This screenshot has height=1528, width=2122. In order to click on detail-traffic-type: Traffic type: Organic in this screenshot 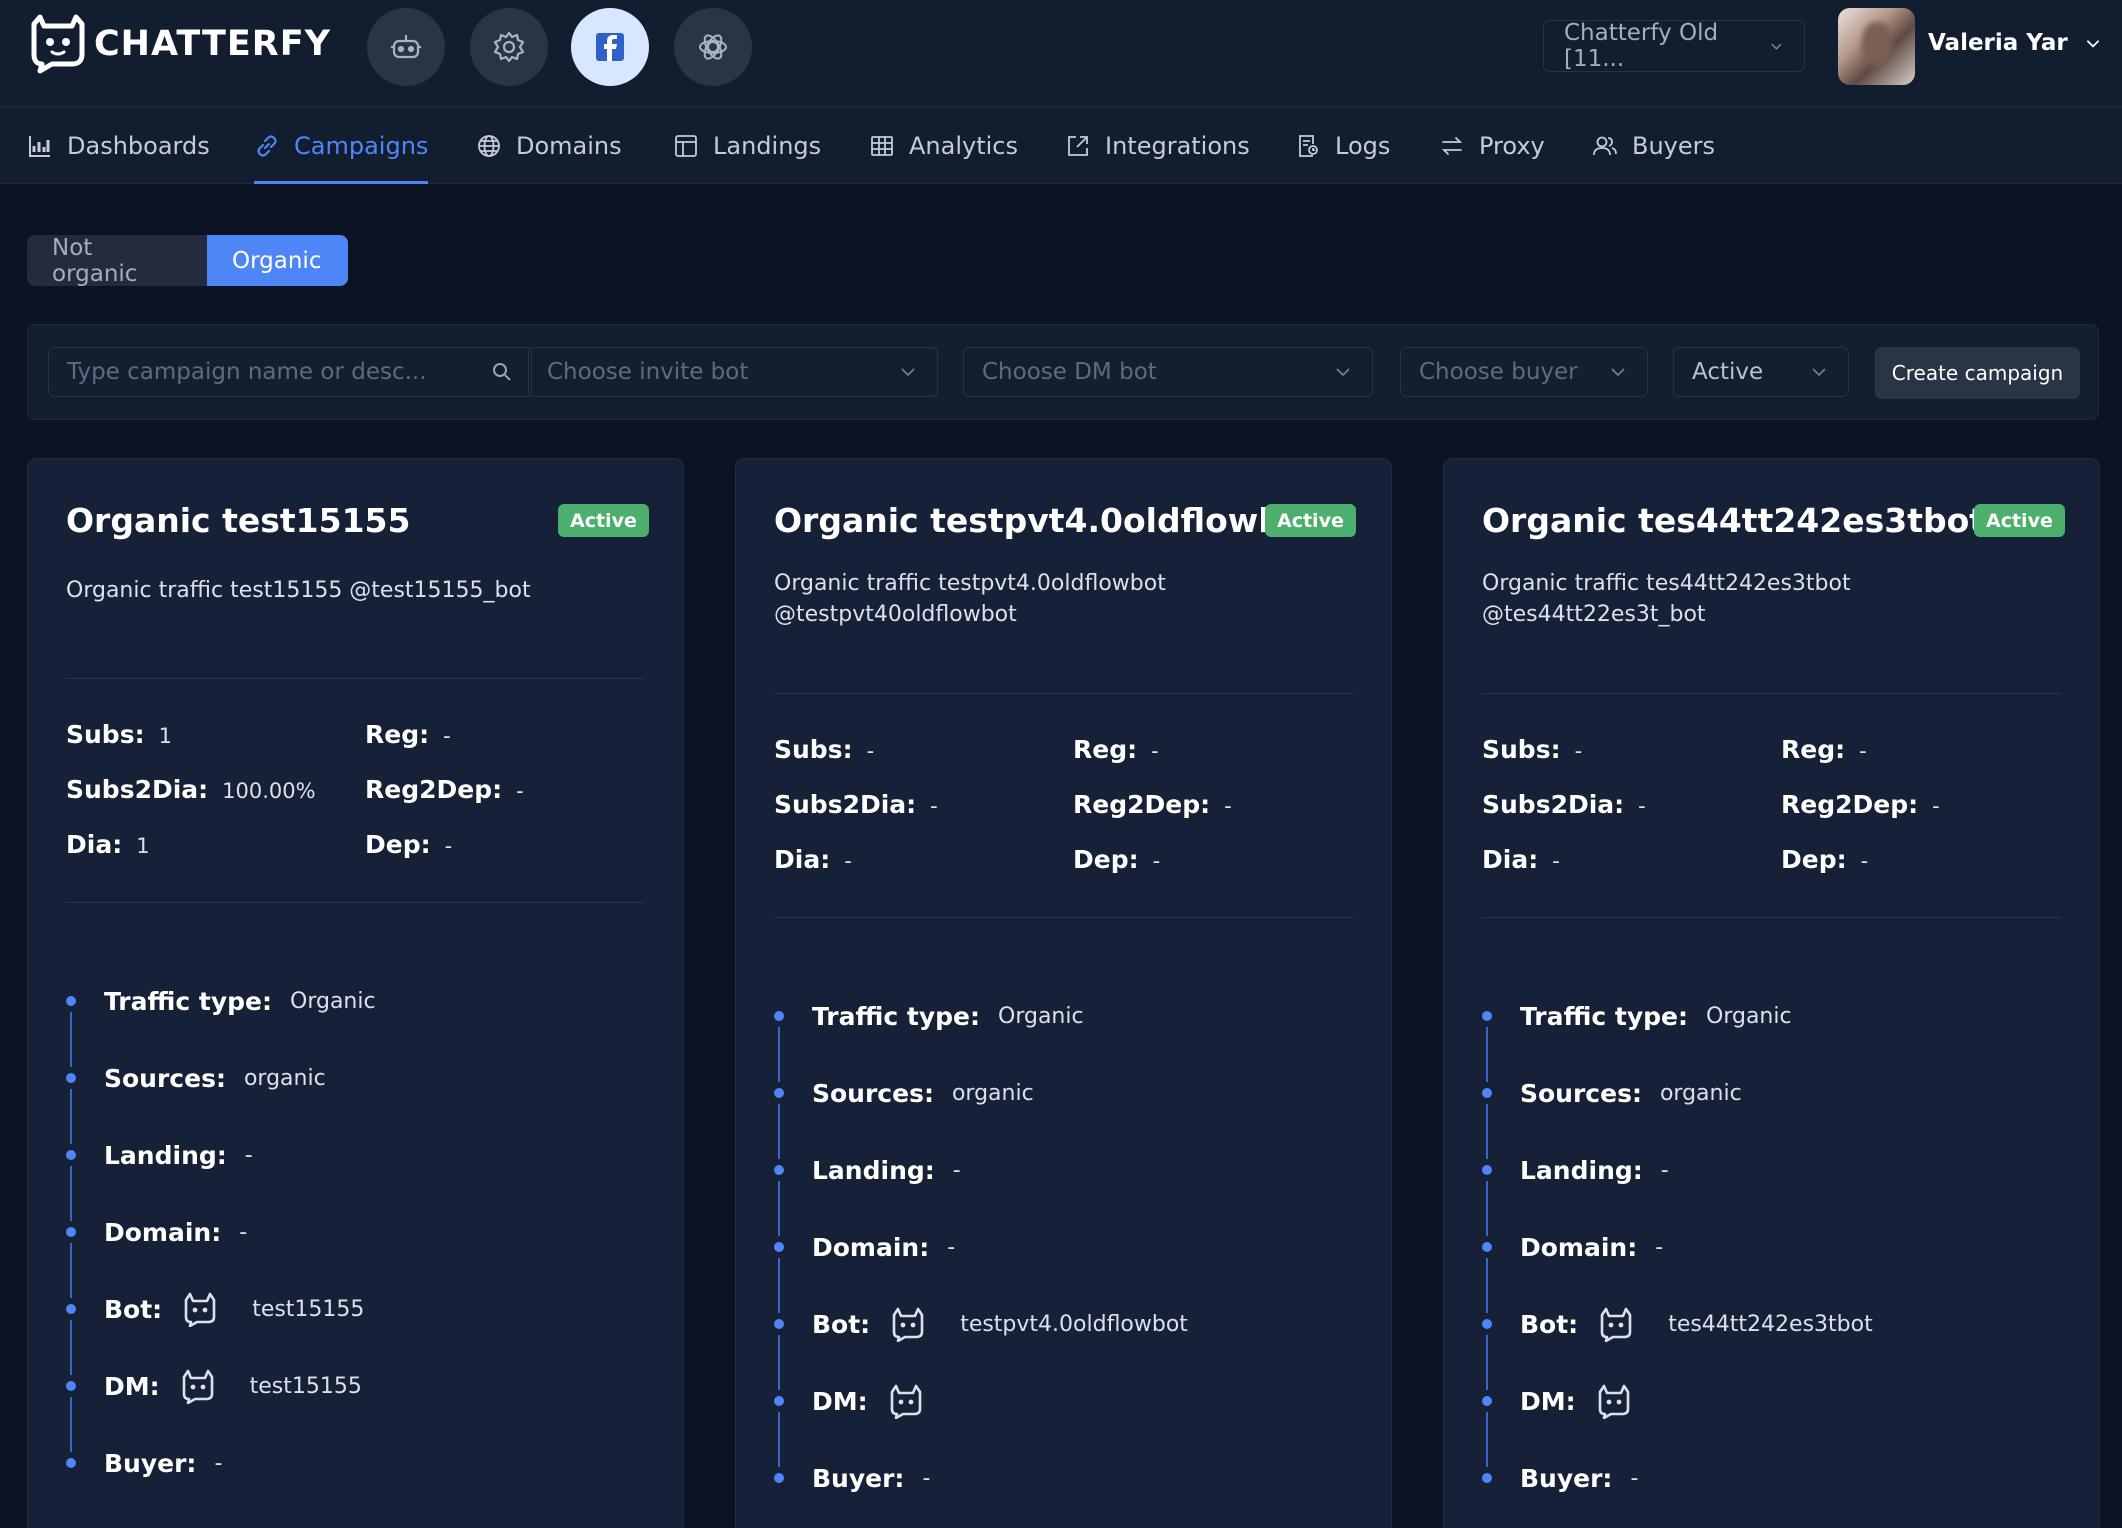, I will do `click(948, 1016)`.